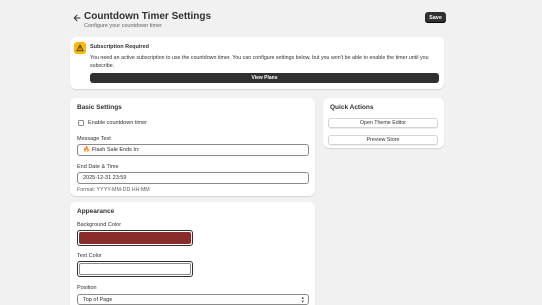 The image size is (542, 305). Describe the element at coordinates (99, 225) in the screenshot. I see `background-color-label: Background Color` at that location.